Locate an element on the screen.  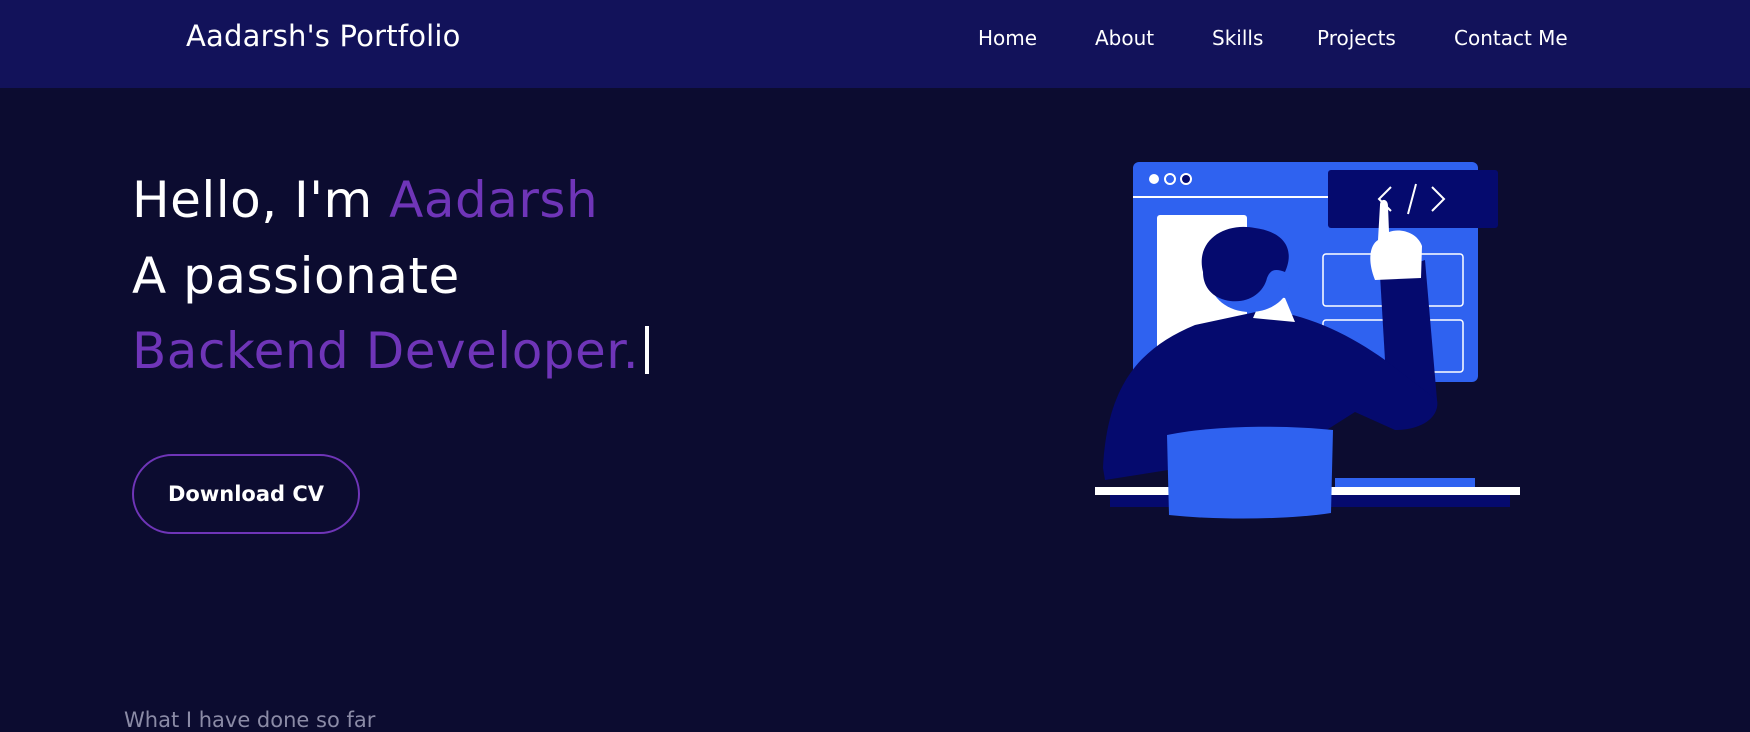
download-cv-button: Download CV is located at coordinates (246, 494).